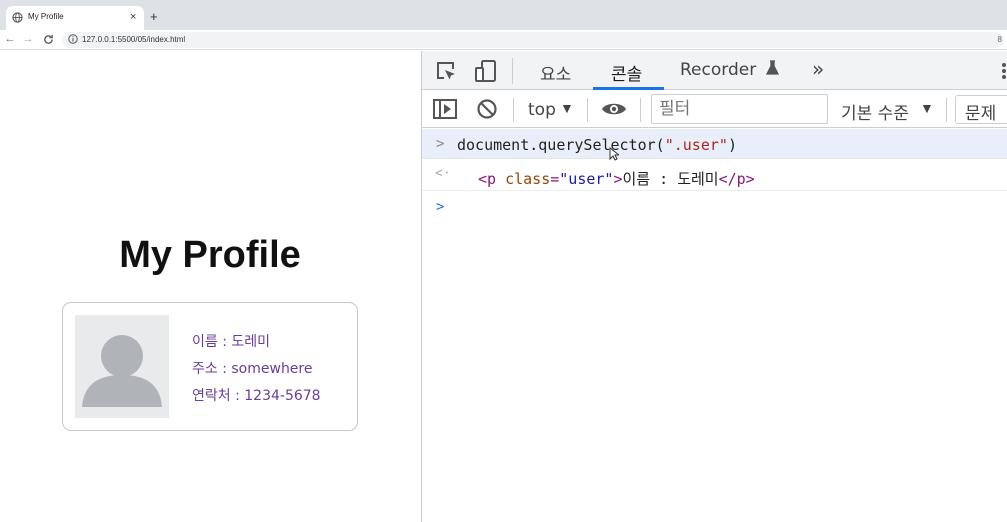 This screenshot has height=522, width=1007. I want to click on profile-card: 이름 : 도레미 주소 : somewhere 연락처 : 1234-5678, so click(210, 366).